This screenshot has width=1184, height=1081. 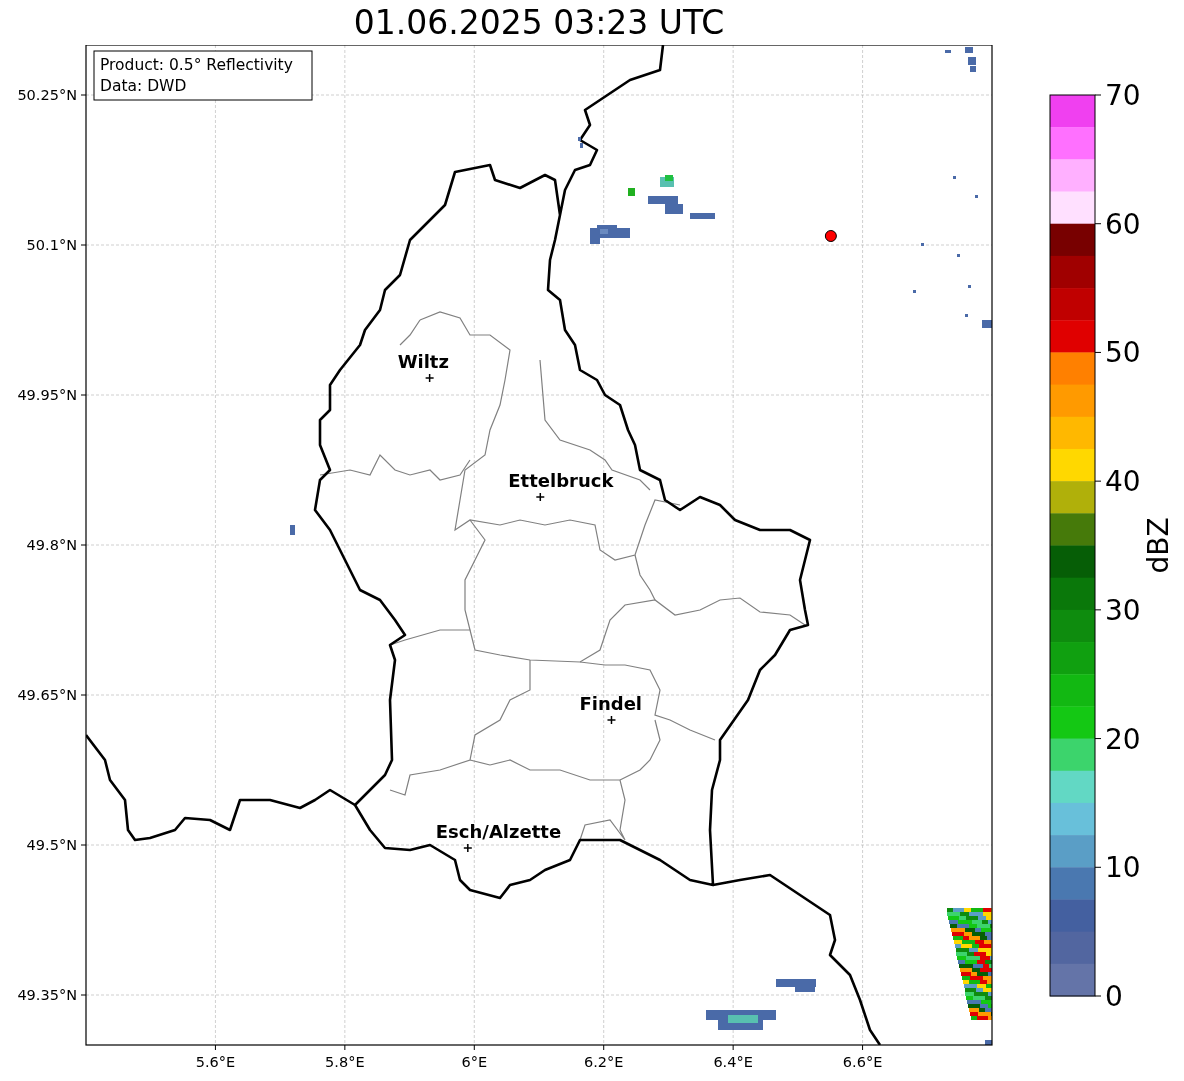 What do you see at coordinates (561, 480) in the screenshot?
I see `city-label: Ettelbruck` at bounding box center [561, 480].